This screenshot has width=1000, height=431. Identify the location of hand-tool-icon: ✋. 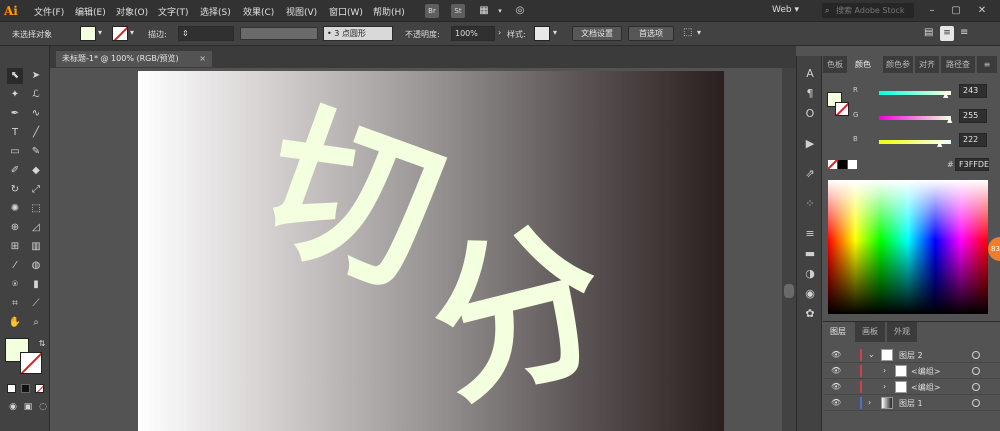
(15, 323).